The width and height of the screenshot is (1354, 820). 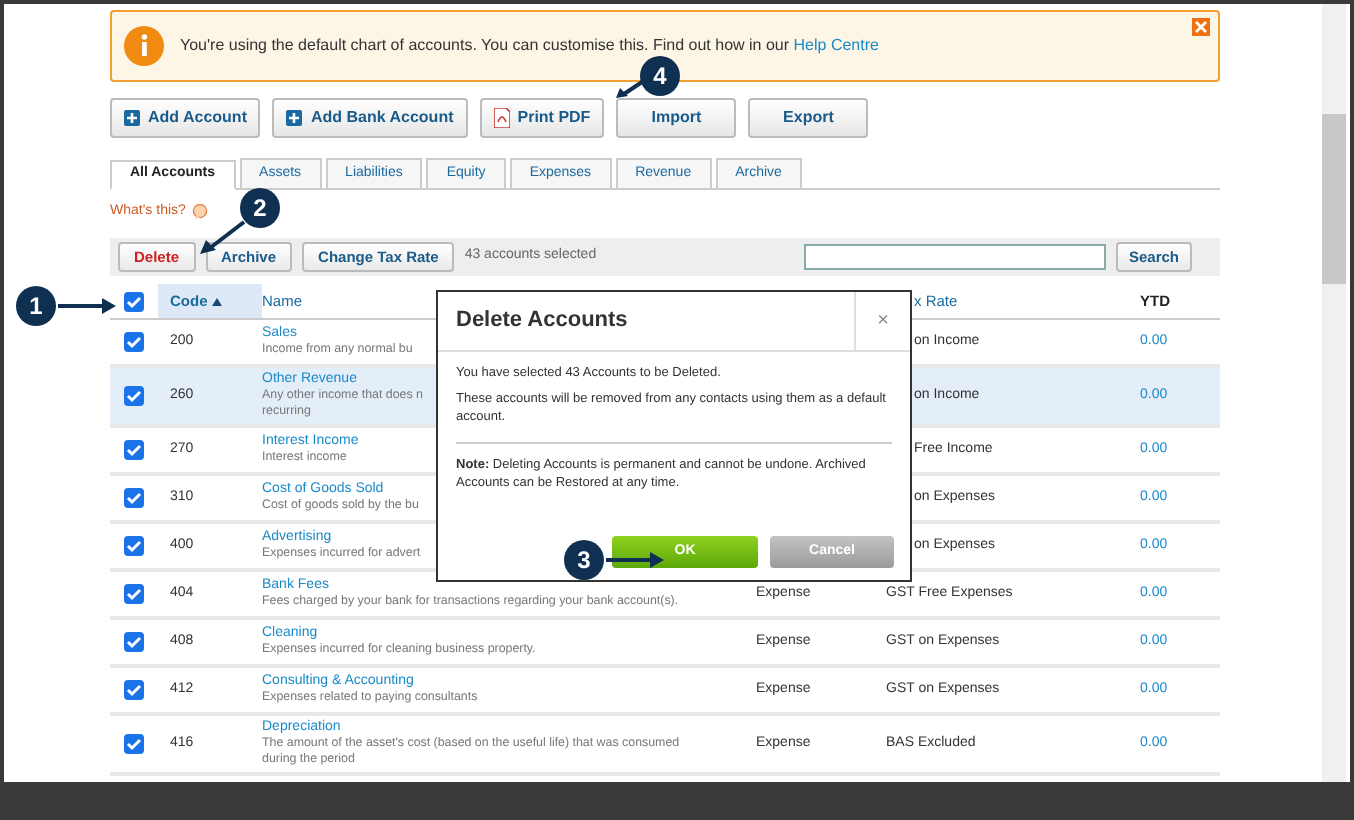 I want to click on close-icon, so click(x=1201, y=27).